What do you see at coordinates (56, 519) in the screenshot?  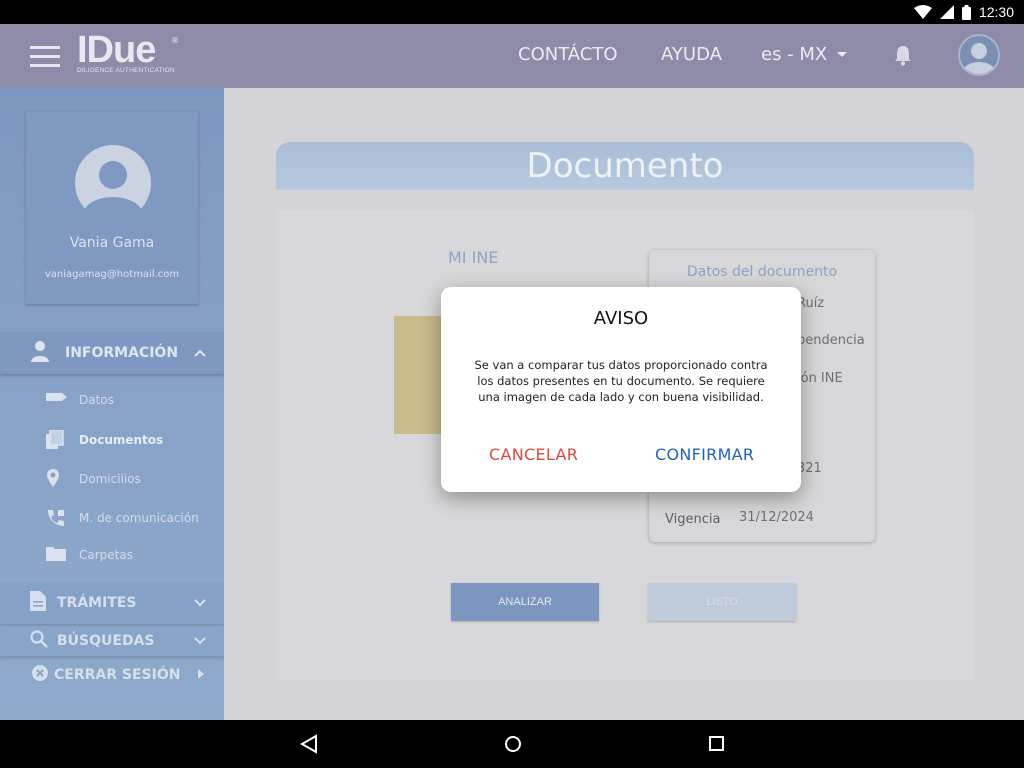 I see `phone-icon` at bounding box center [56, 519].